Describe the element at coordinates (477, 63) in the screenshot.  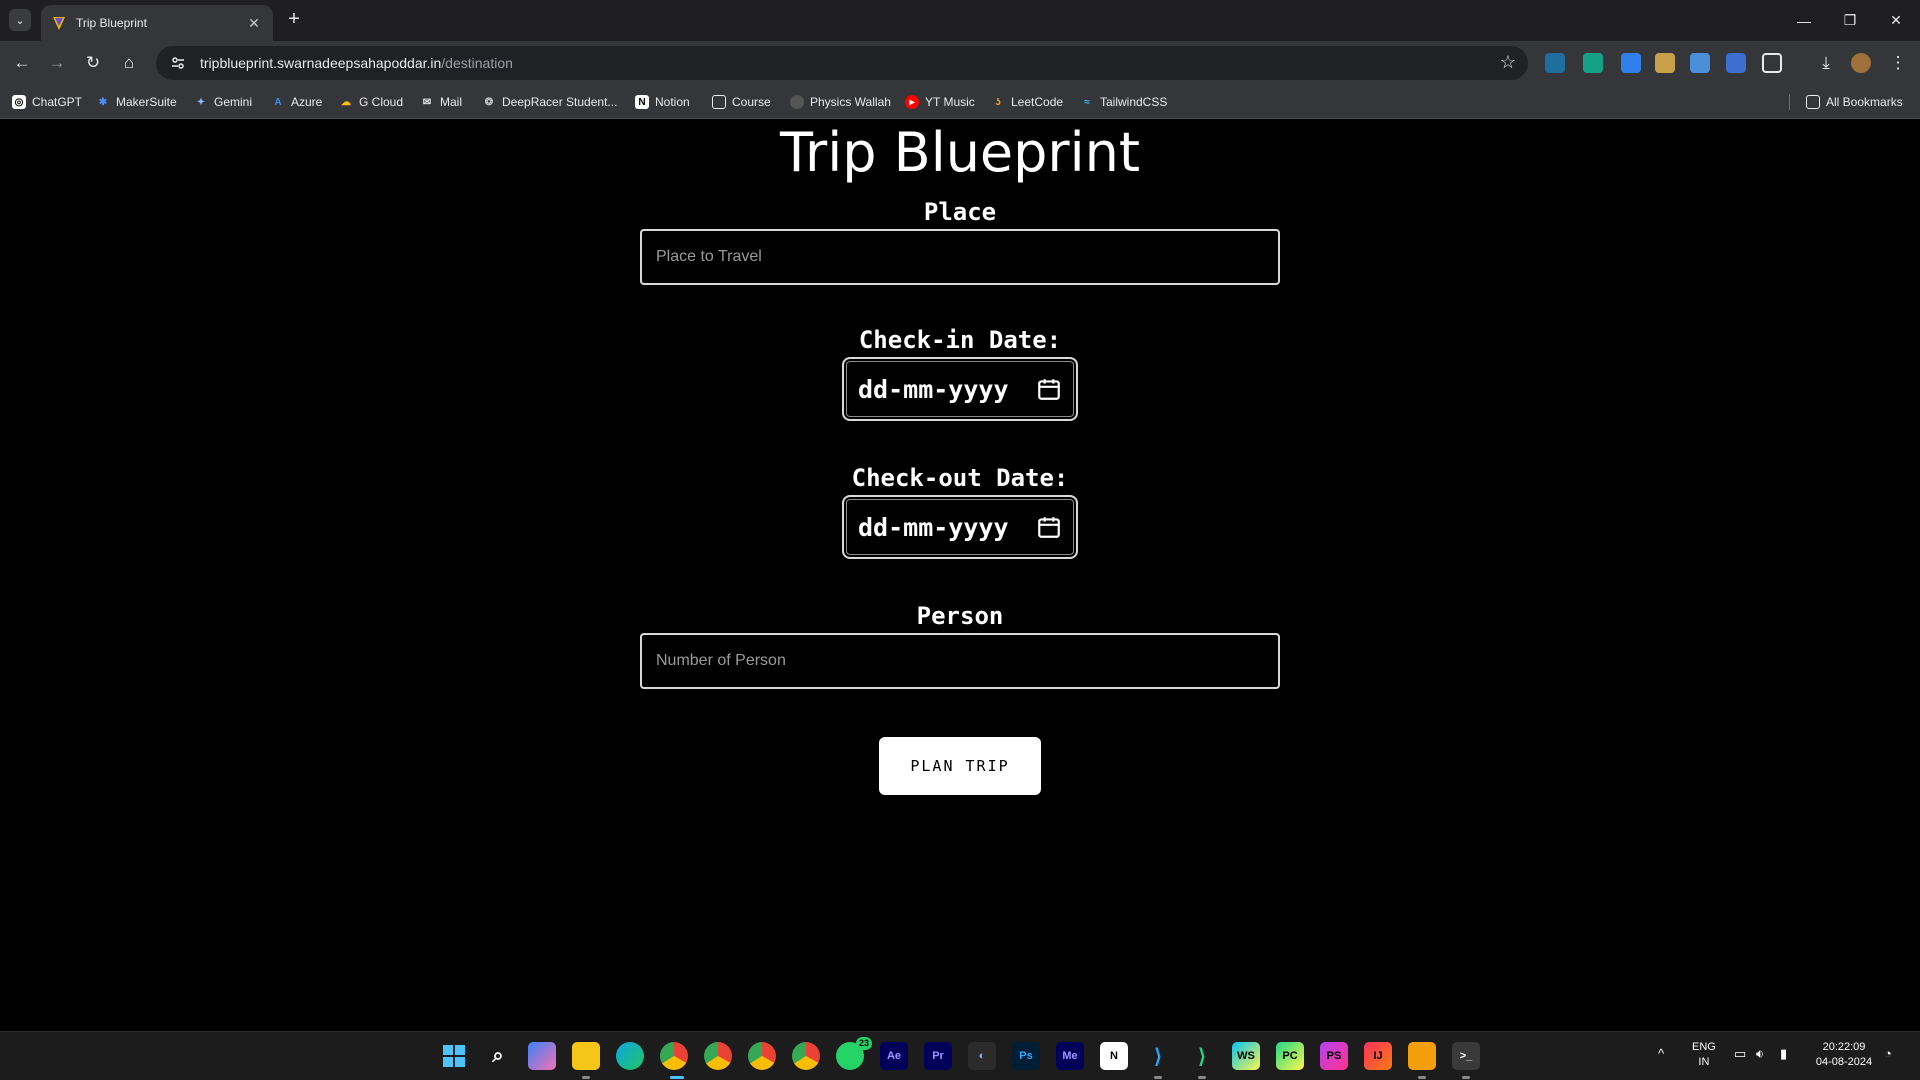
I see `url-path: /destination` at that location.